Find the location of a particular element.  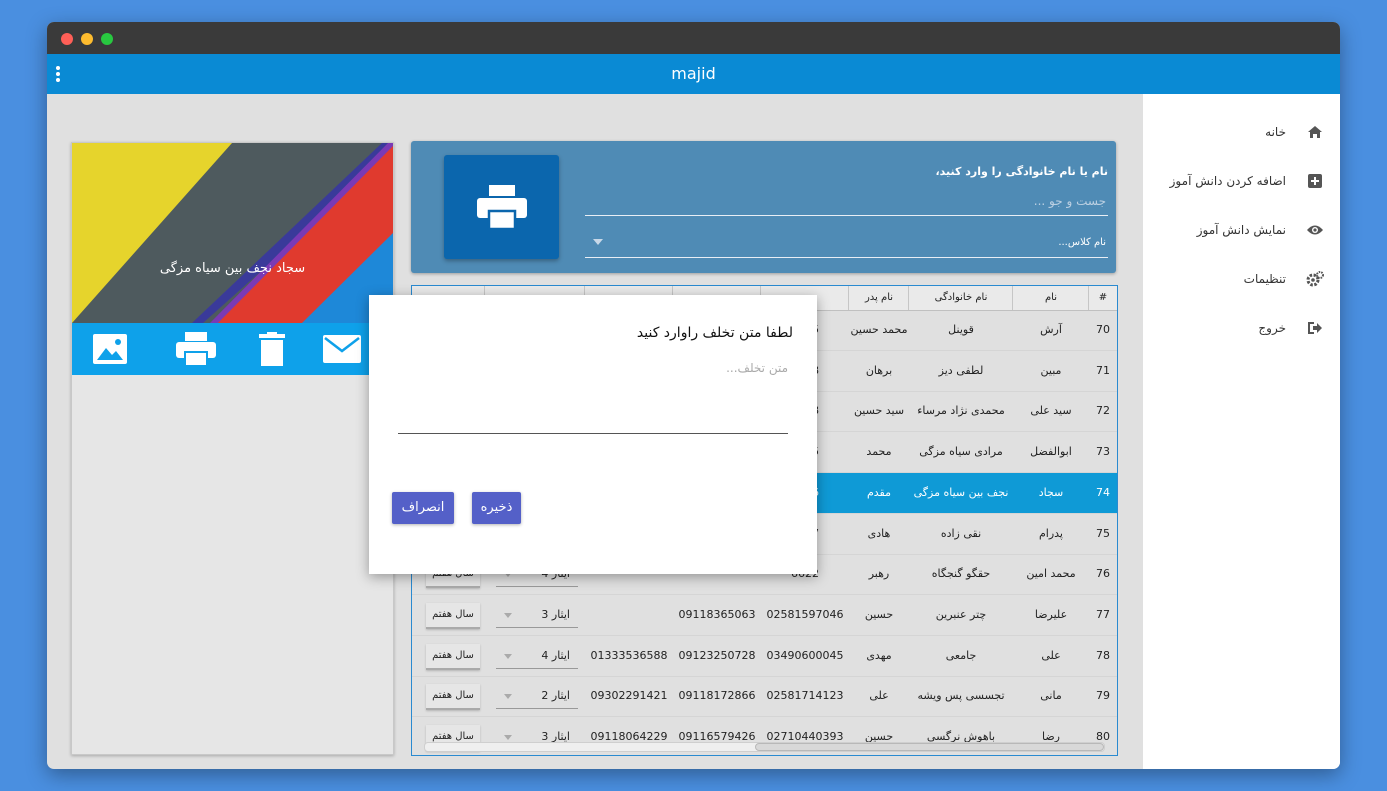

term-select-value: ایثار 4 is located at coordinates (555, 655).